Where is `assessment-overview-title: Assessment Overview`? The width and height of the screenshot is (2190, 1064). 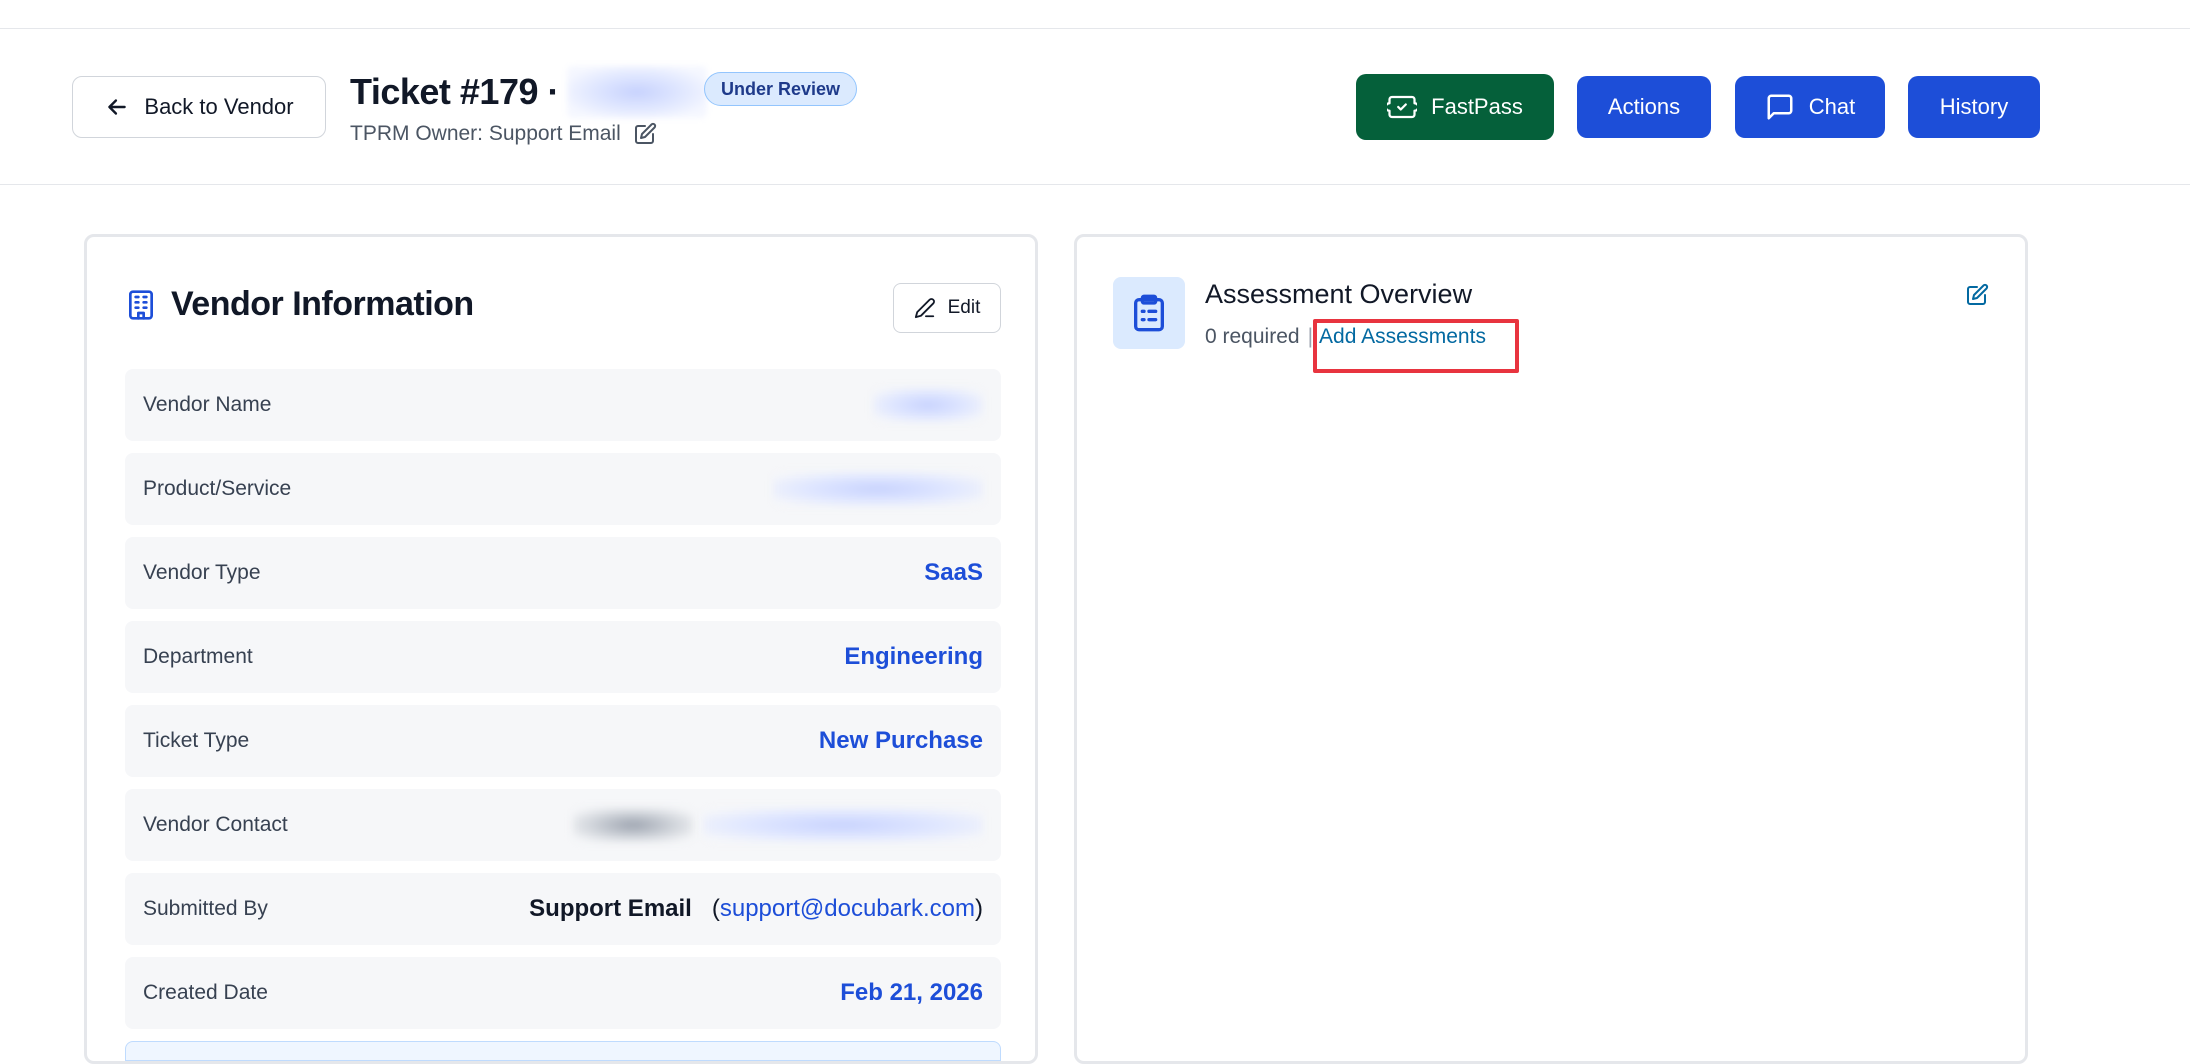 assessment-overview-title: Assessment Overview is located at coordinates (1339, 294).